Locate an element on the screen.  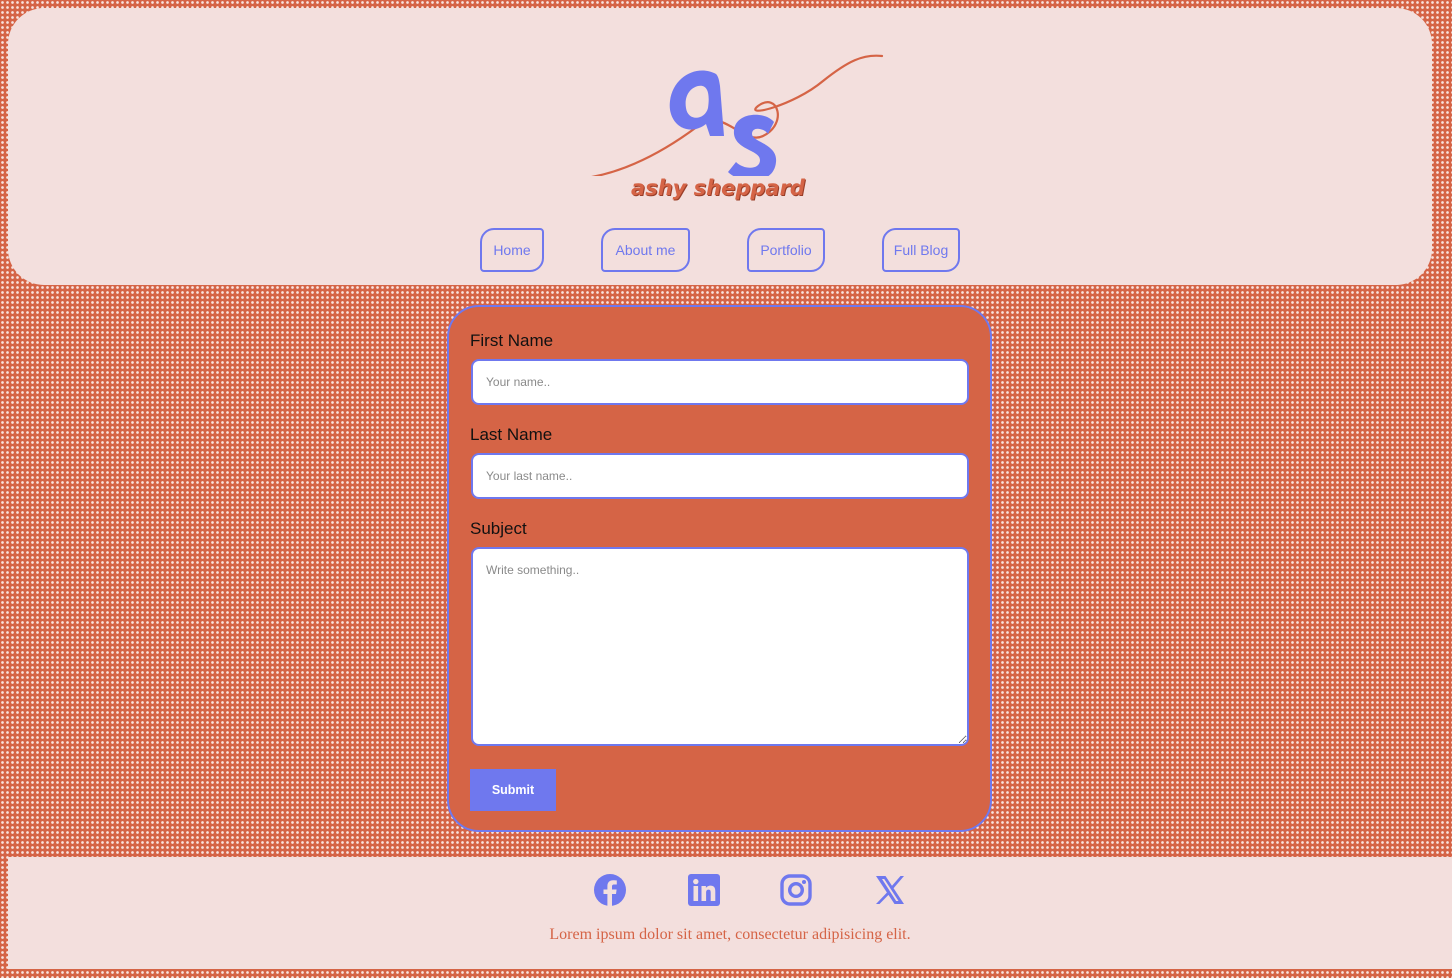
linkedin-icon is located at coordinates (704, 890).